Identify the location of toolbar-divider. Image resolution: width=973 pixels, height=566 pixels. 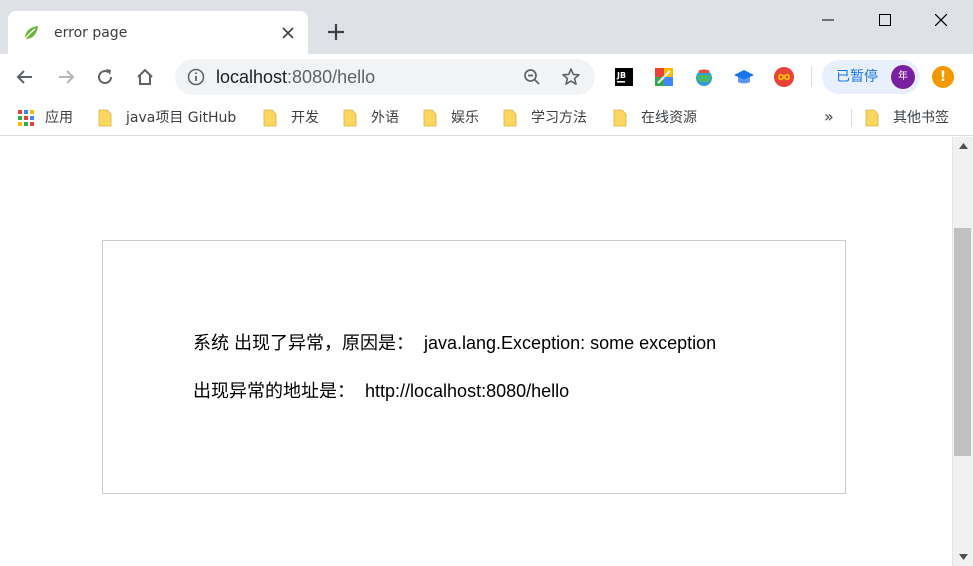
(811, 77).